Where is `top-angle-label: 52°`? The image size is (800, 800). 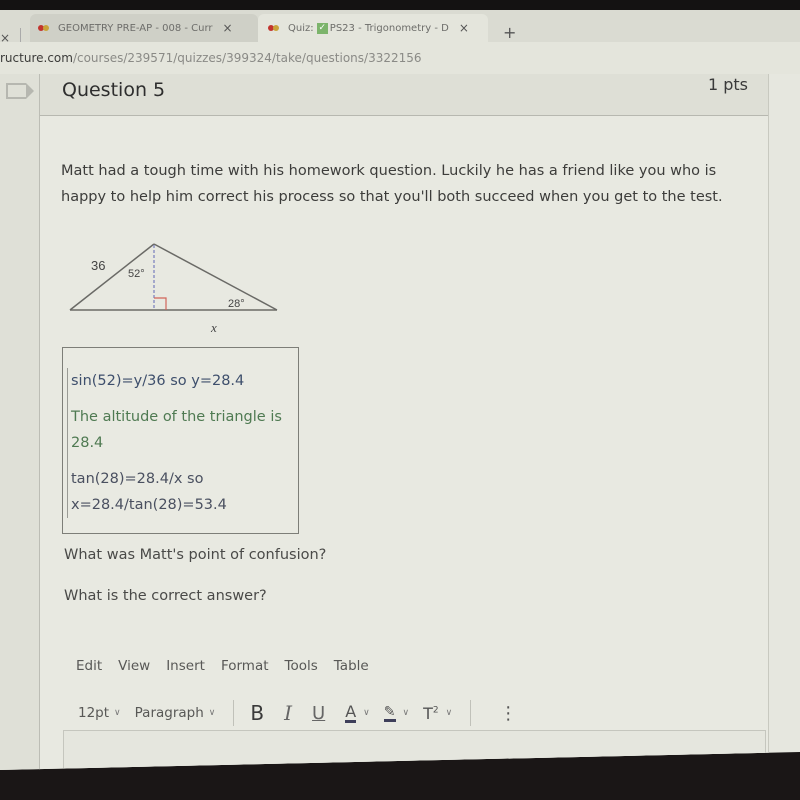
top-angle-label: 52° is located at coordinates (136, 274).